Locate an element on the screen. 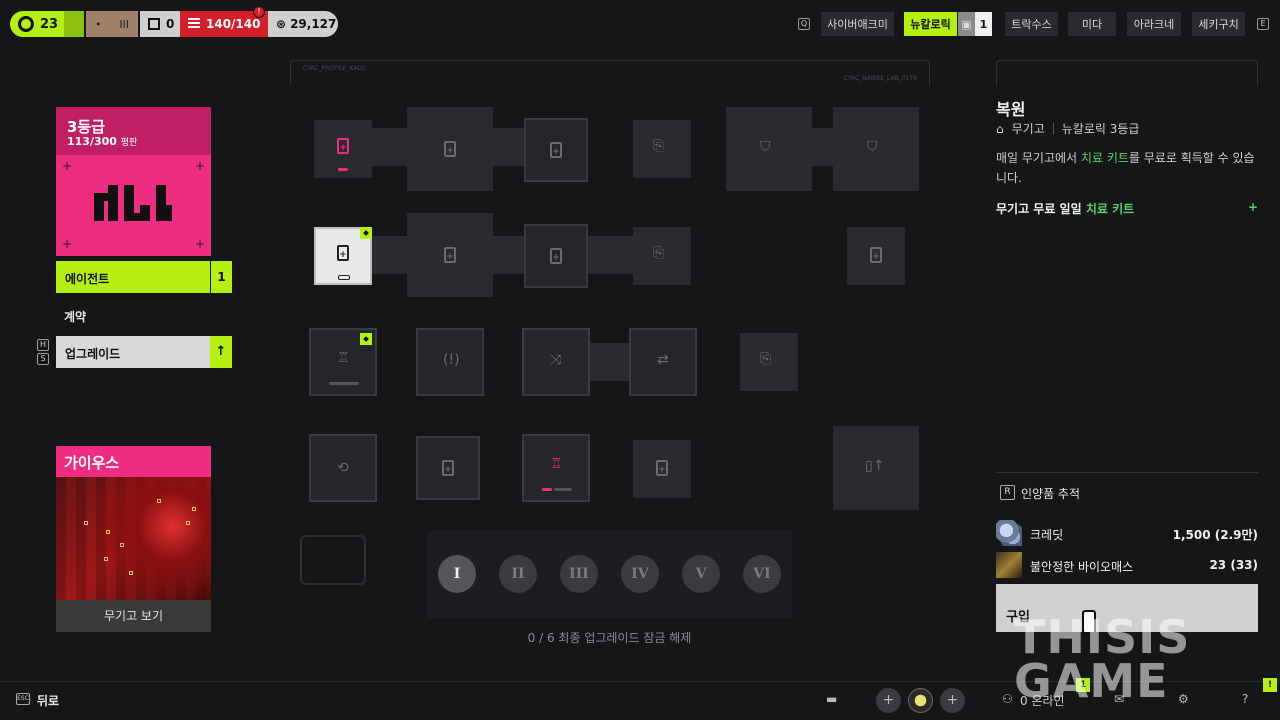  warning-icon: (!) is located at coordinates (451, 360).